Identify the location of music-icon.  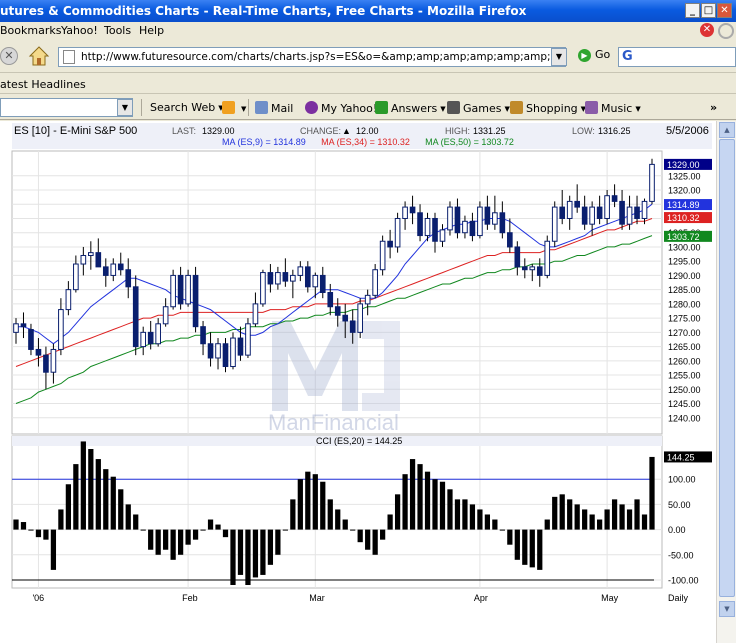
(591, 107).